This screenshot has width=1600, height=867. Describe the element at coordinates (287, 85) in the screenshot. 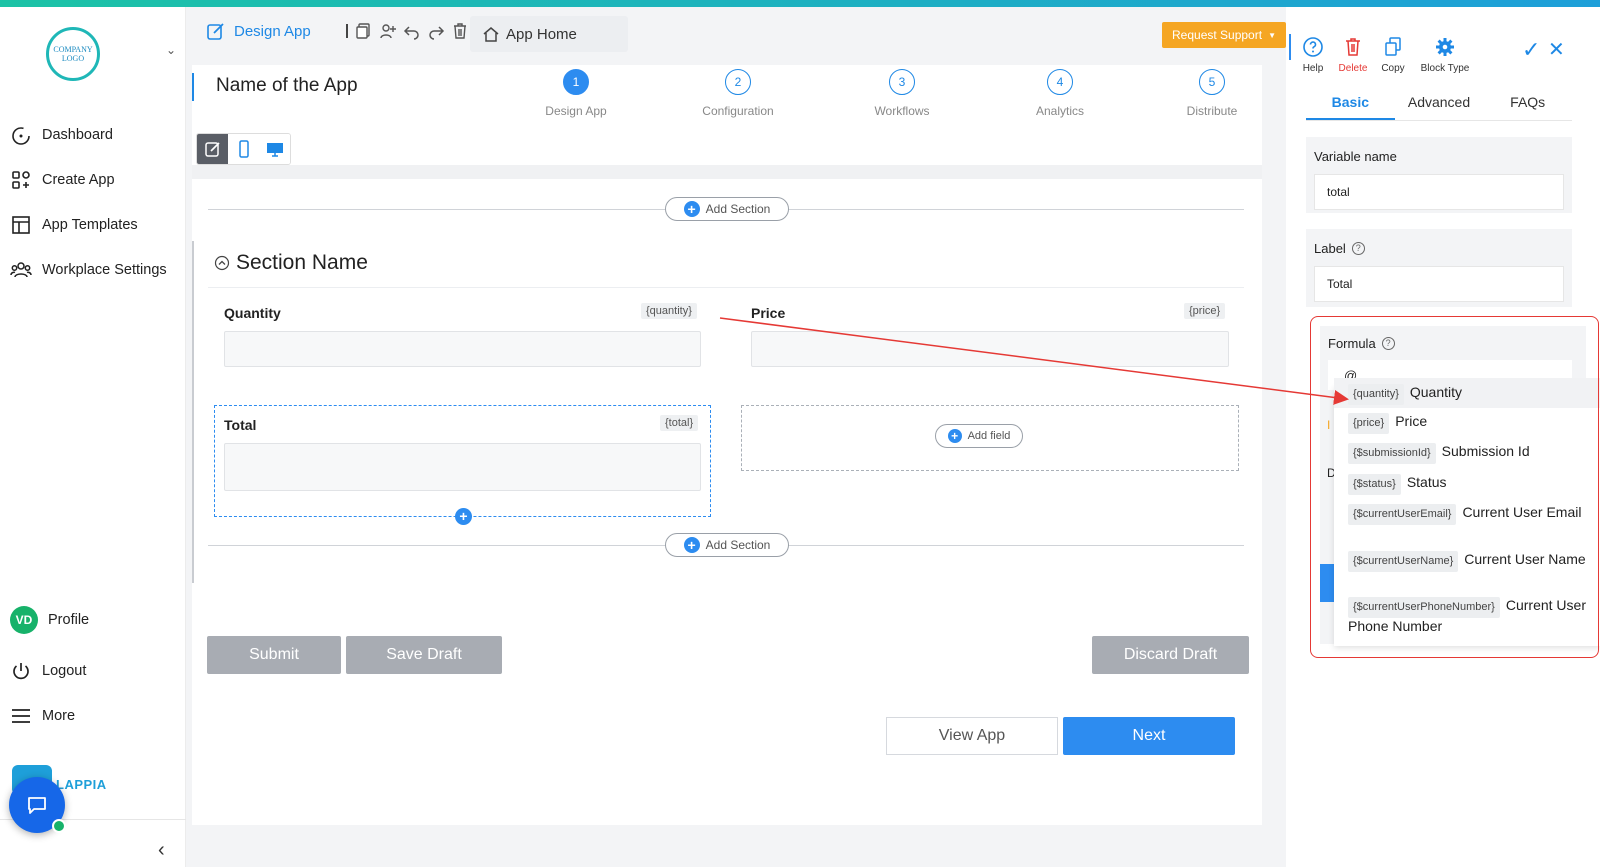

I see `page-title: Name of the App` at that location.